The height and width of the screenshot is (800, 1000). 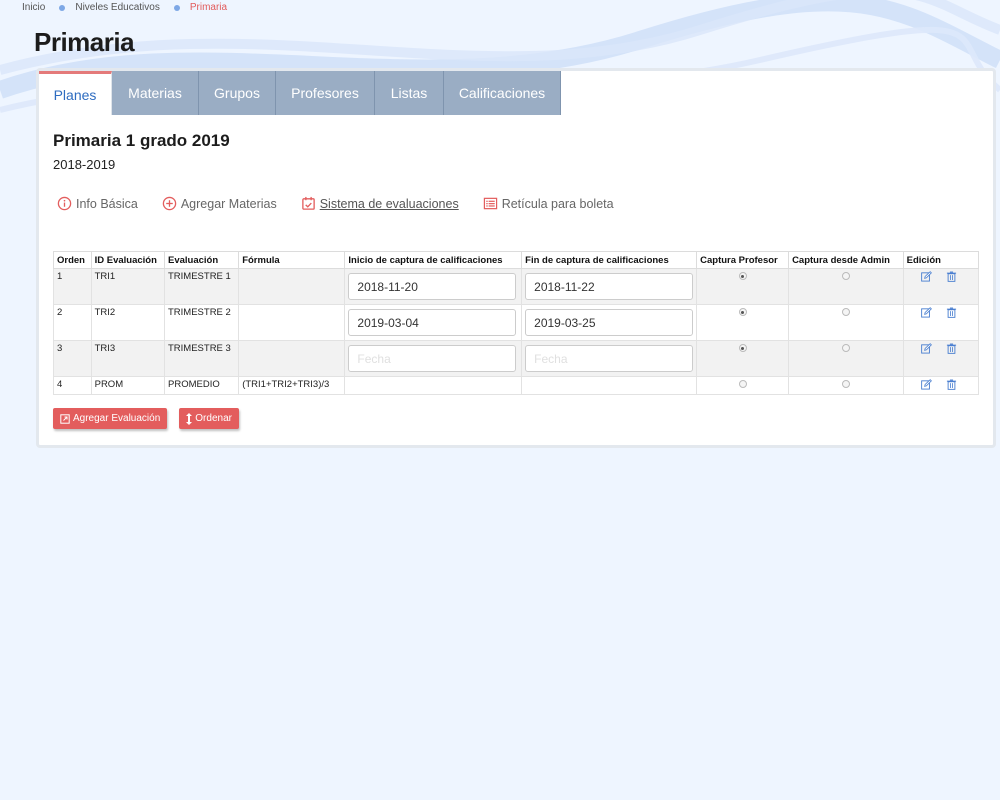 What do you see at coordinates (128, 322) in the screenshot?
I see `cell-id-evaluacion: TRI2` at bounding box center [128, 322].